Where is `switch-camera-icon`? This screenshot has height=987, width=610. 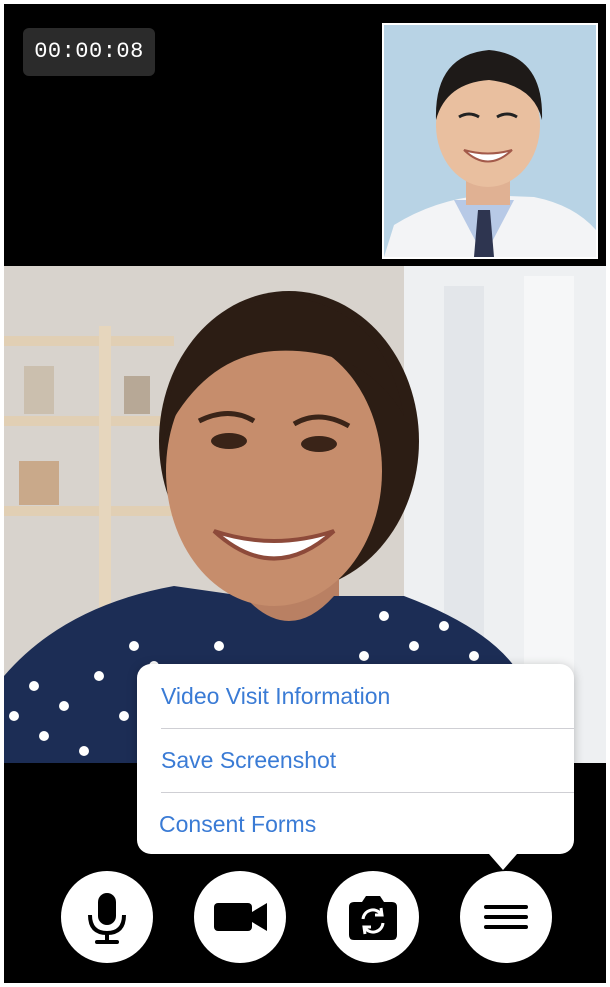
switch-camera-icon is located at coordinates (373, 918).